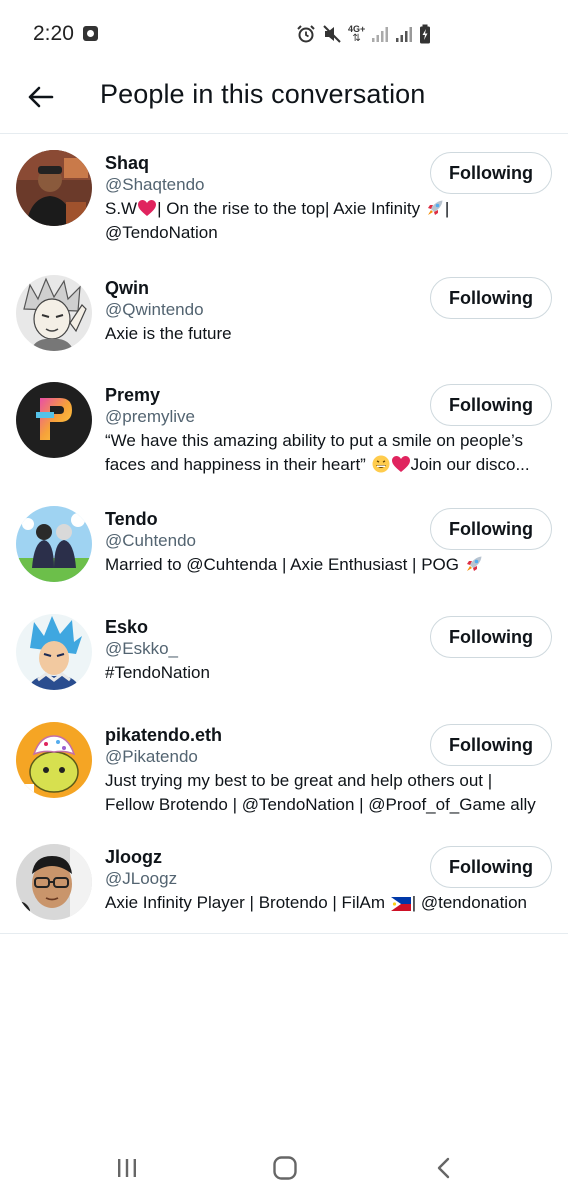  I want to click on back-button, so click(40, 97).